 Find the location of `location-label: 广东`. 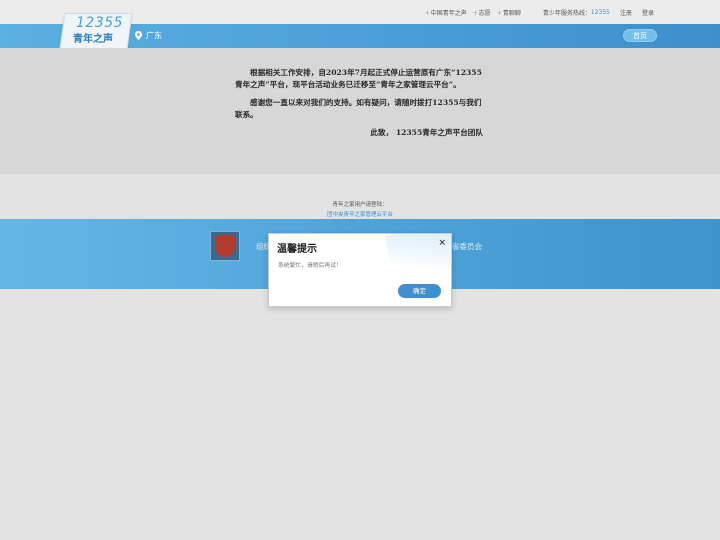

location-label: 广东 is located at coordinates (154, 35).